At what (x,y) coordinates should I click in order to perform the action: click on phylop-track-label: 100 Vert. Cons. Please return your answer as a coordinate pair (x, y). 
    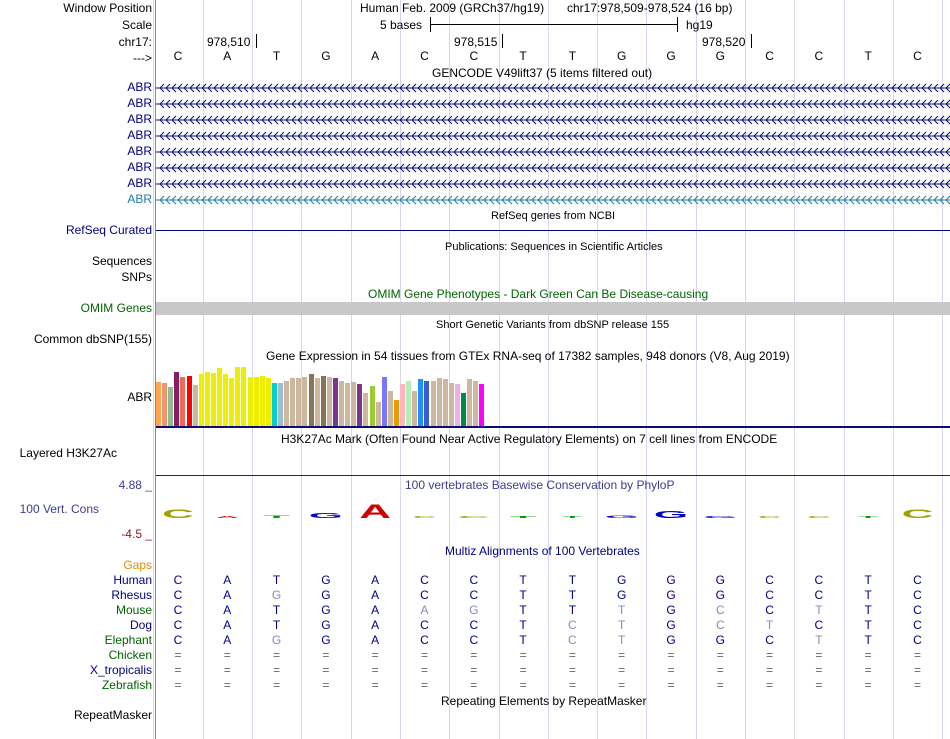
    Looking at the image, I should click on (59, 509).